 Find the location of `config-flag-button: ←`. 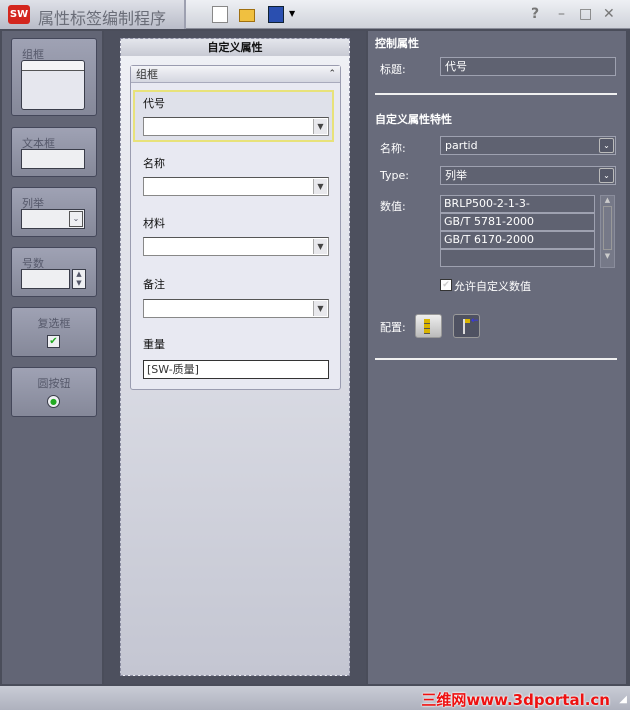

config-flag-button: ← is located at coordinates (466, 326).